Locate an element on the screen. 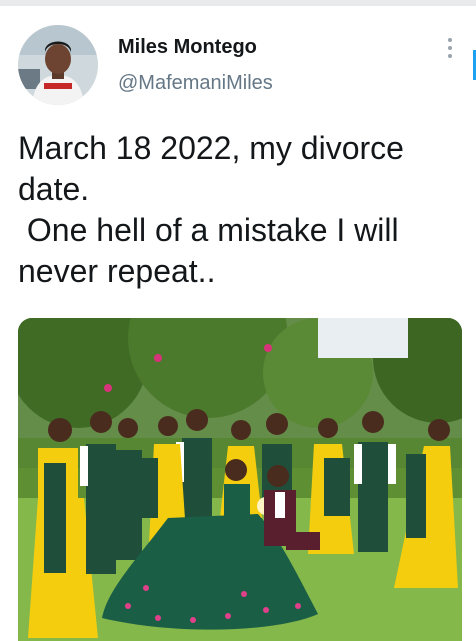 The width and height of the screenshot is (476, 641). avatar-photo is located at coordinates (58, 65).